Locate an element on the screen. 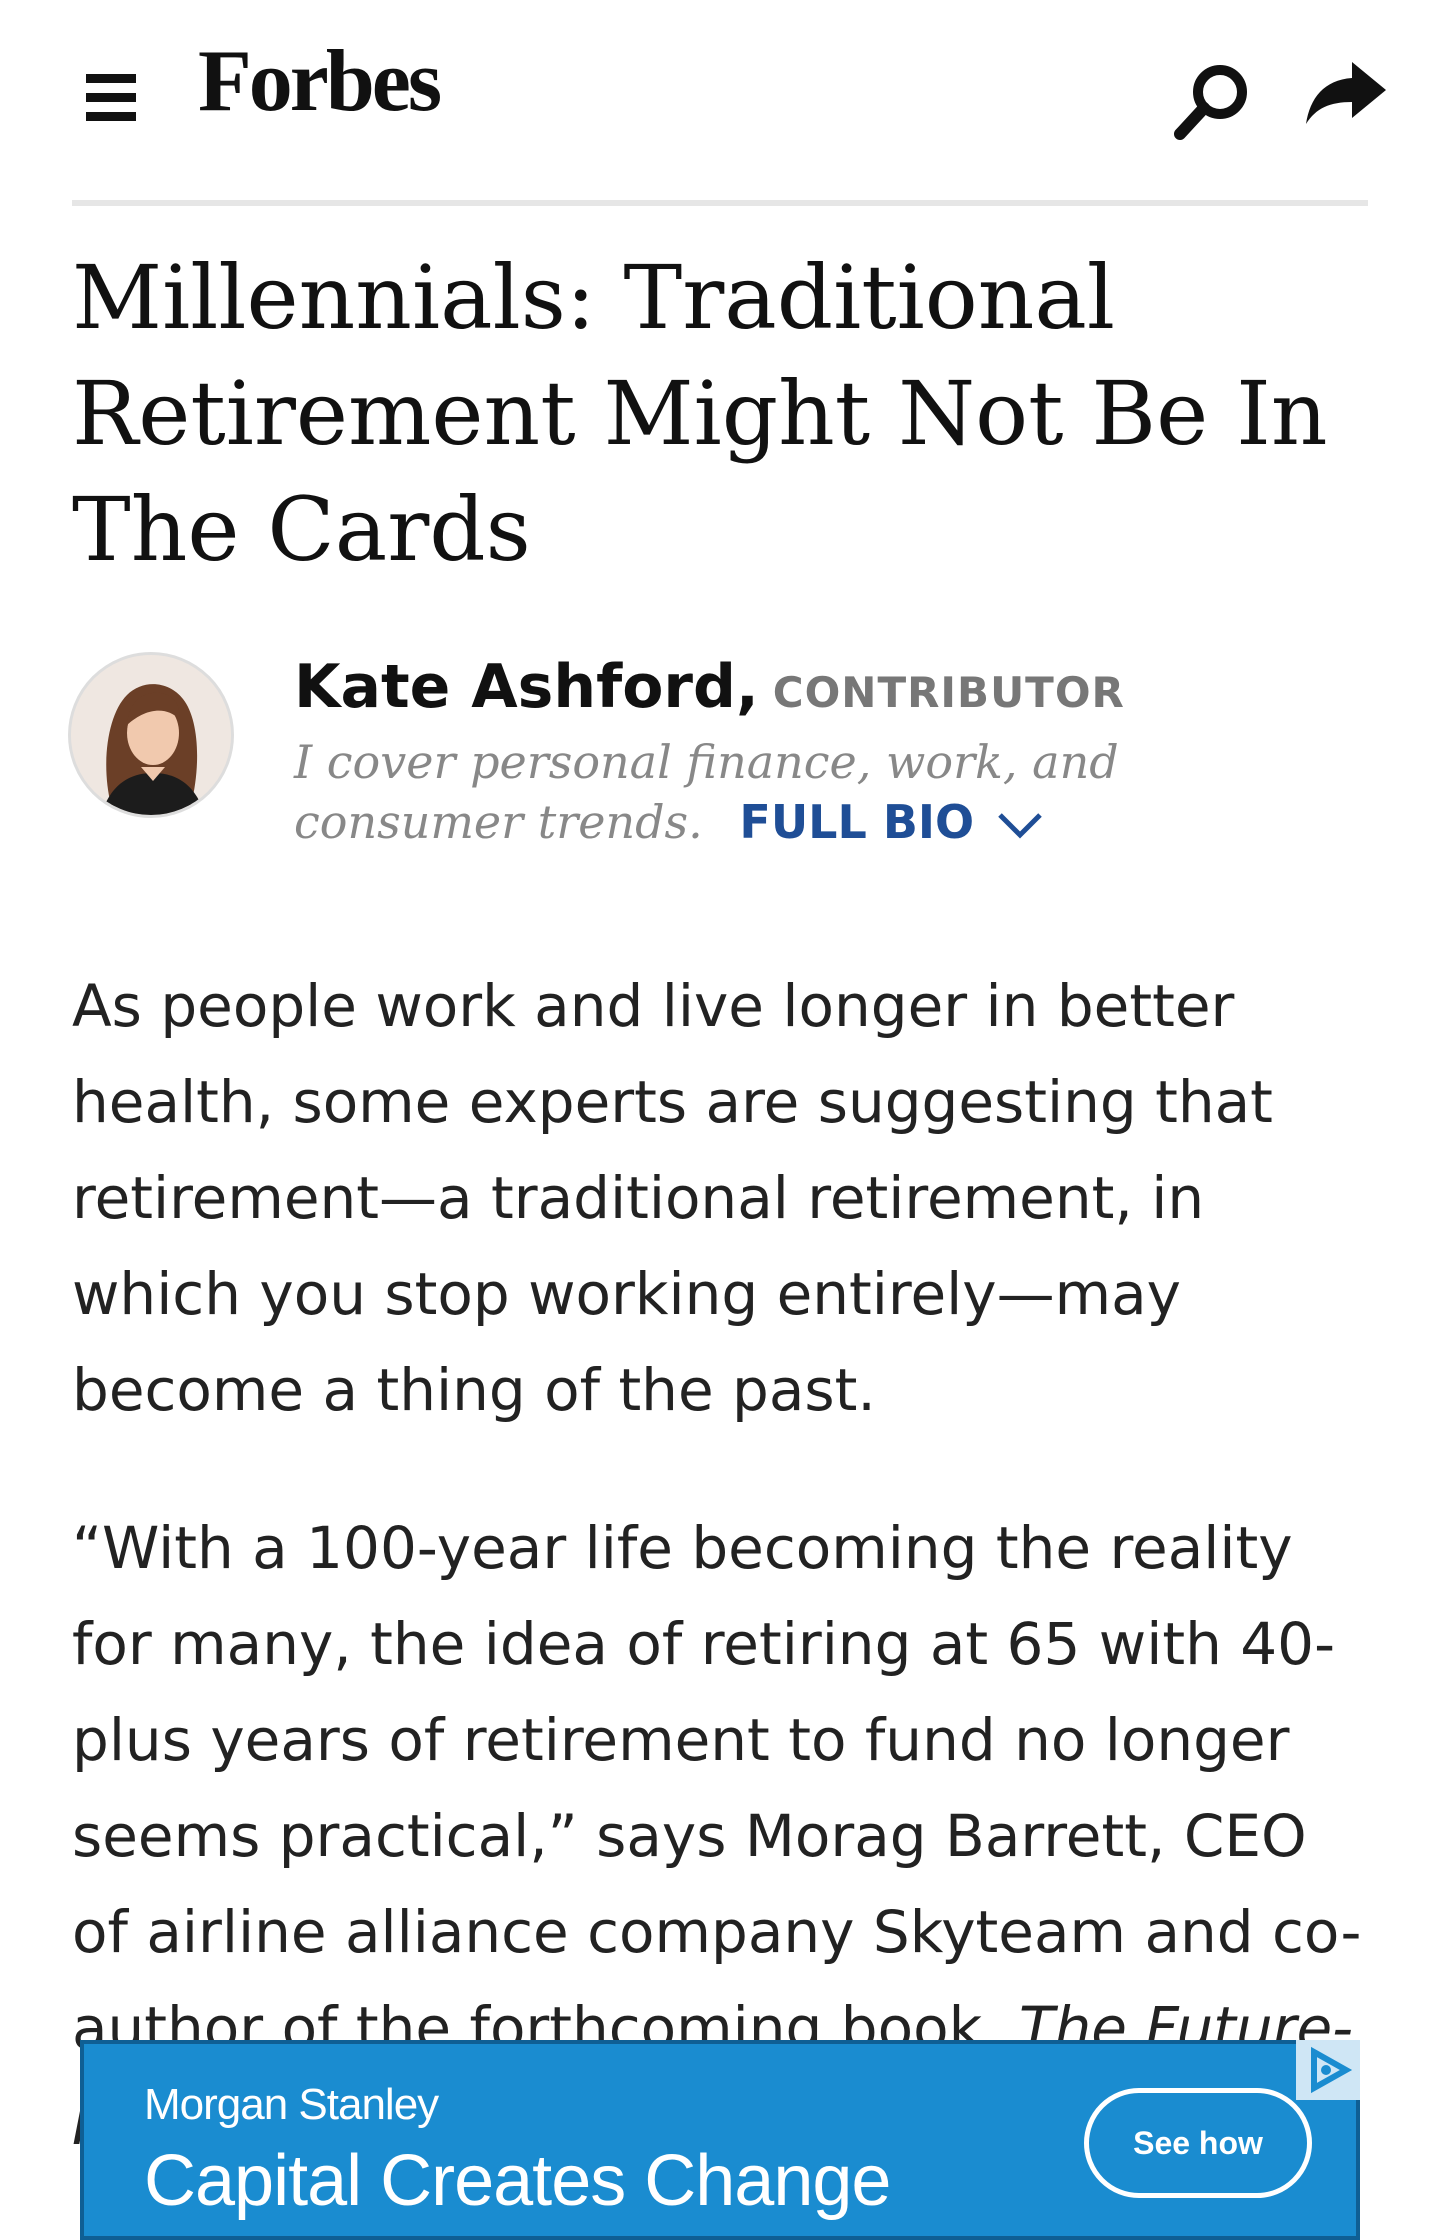  forbes-logo: Forbes is located at coordinates (320, 82).